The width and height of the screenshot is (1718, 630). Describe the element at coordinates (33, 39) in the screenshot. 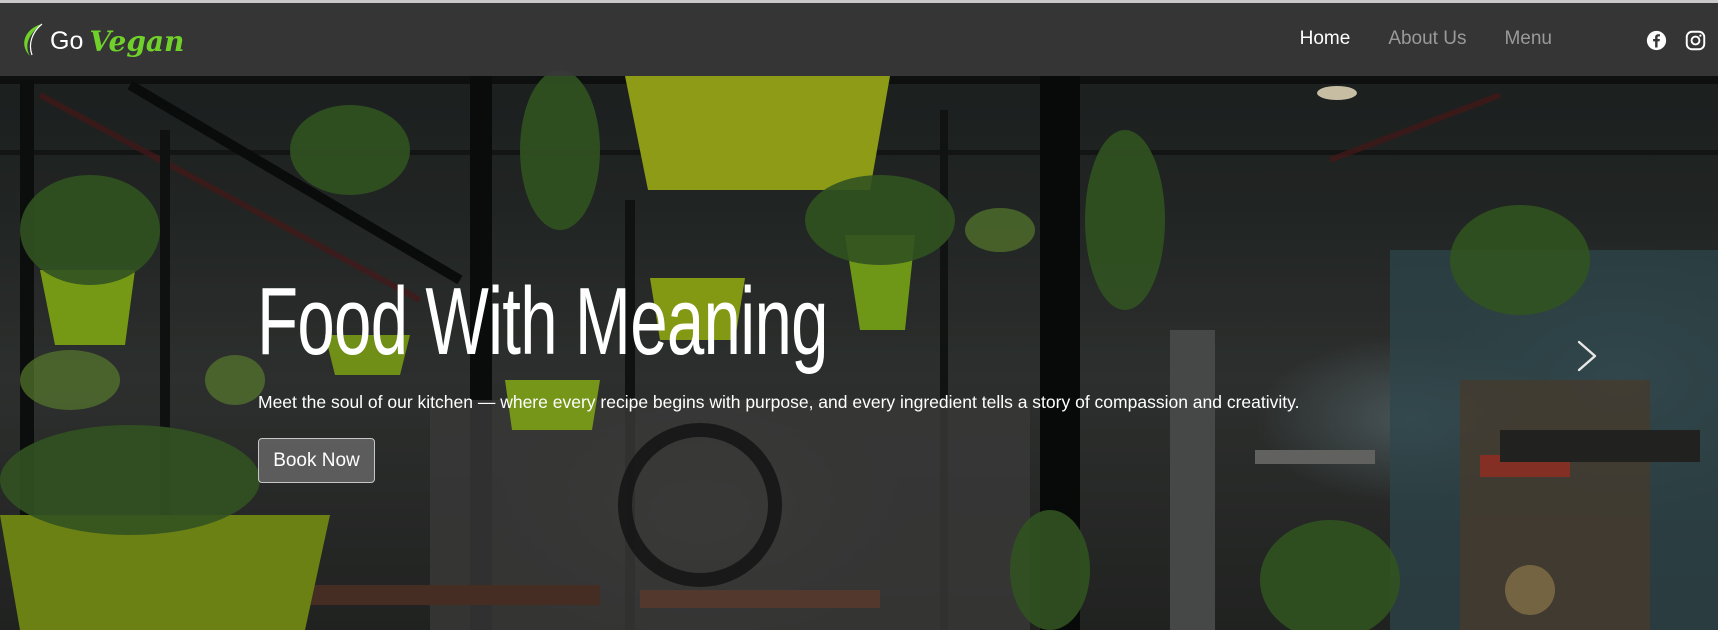

I see `leaf-icon` at that location.